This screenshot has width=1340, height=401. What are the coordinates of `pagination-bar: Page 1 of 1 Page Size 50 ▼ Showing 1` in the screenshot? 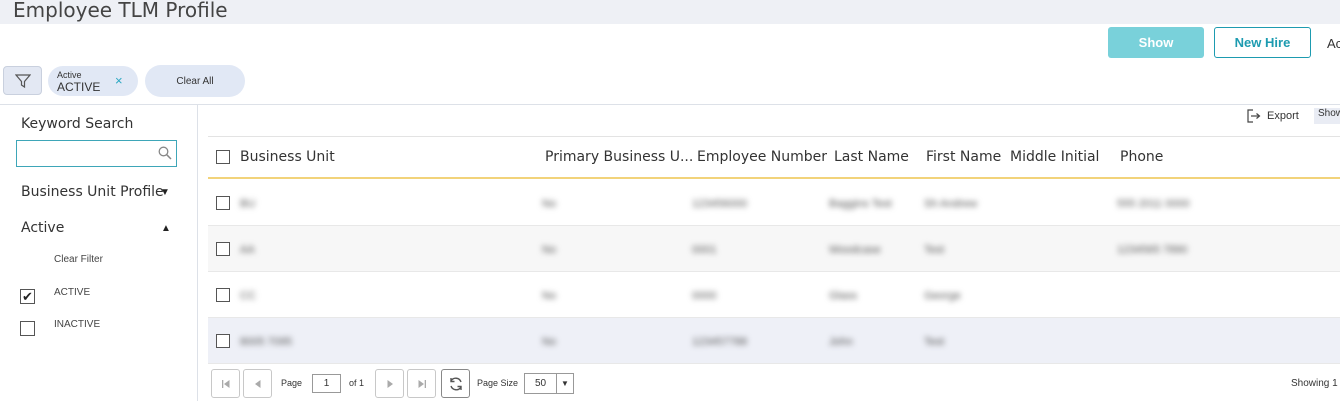 It's located at (774, 383).